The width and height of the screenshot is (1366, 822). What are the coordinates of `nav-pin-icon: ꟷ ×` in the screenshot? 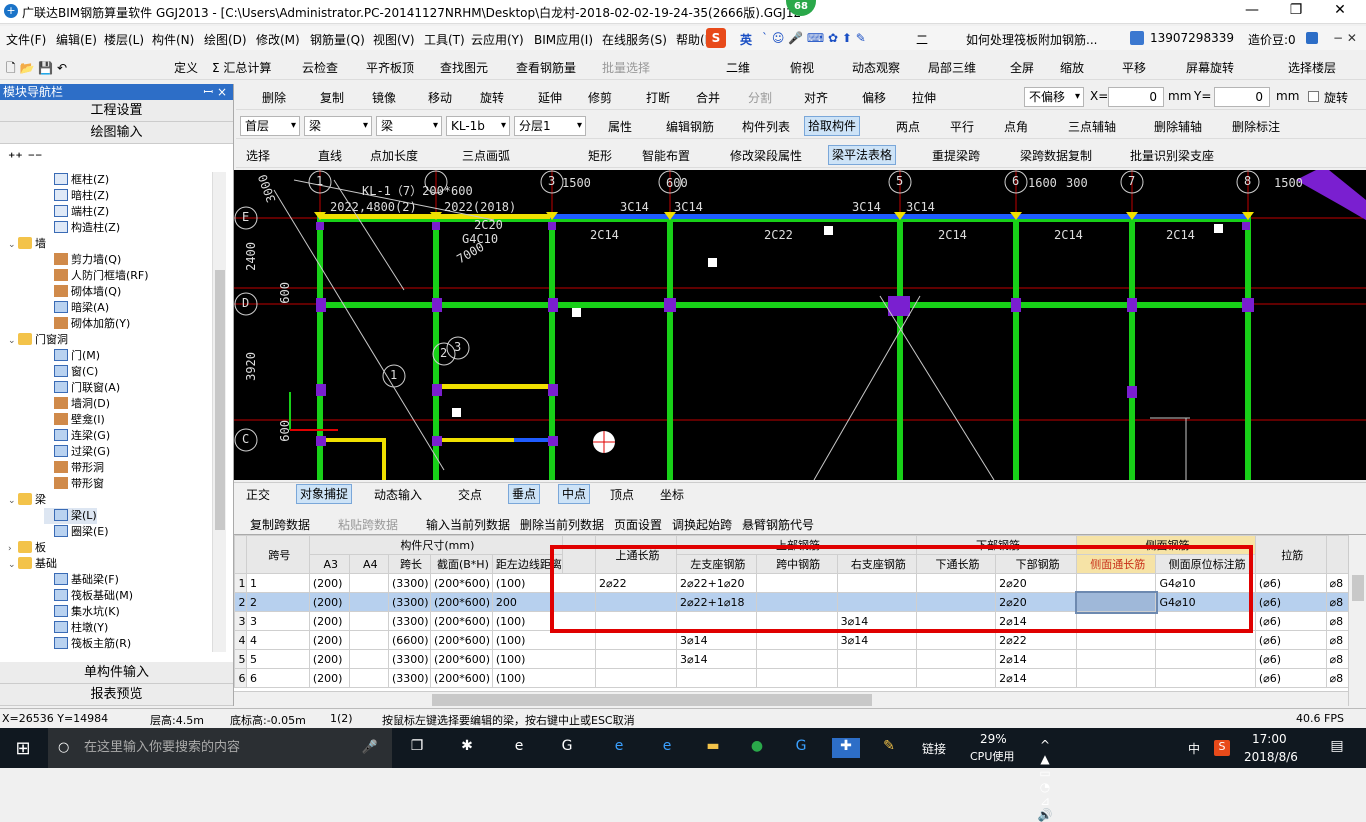 It's located at (215, 92).